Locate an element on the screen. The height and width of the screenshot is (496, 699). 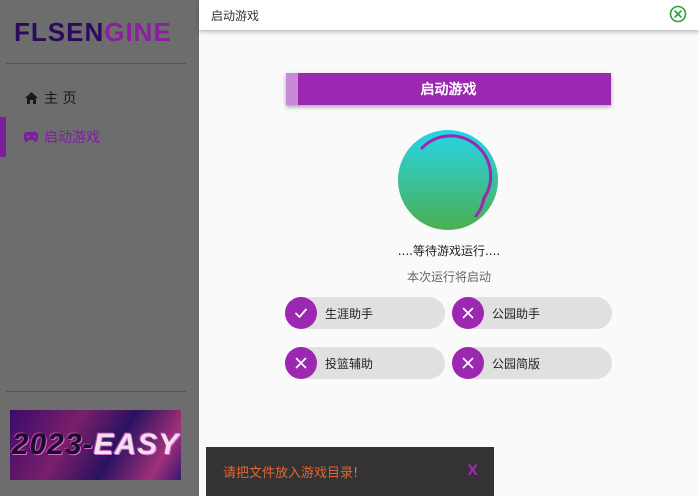
sidebar-item-home: 主 页 is located at coordinates (99, 98).